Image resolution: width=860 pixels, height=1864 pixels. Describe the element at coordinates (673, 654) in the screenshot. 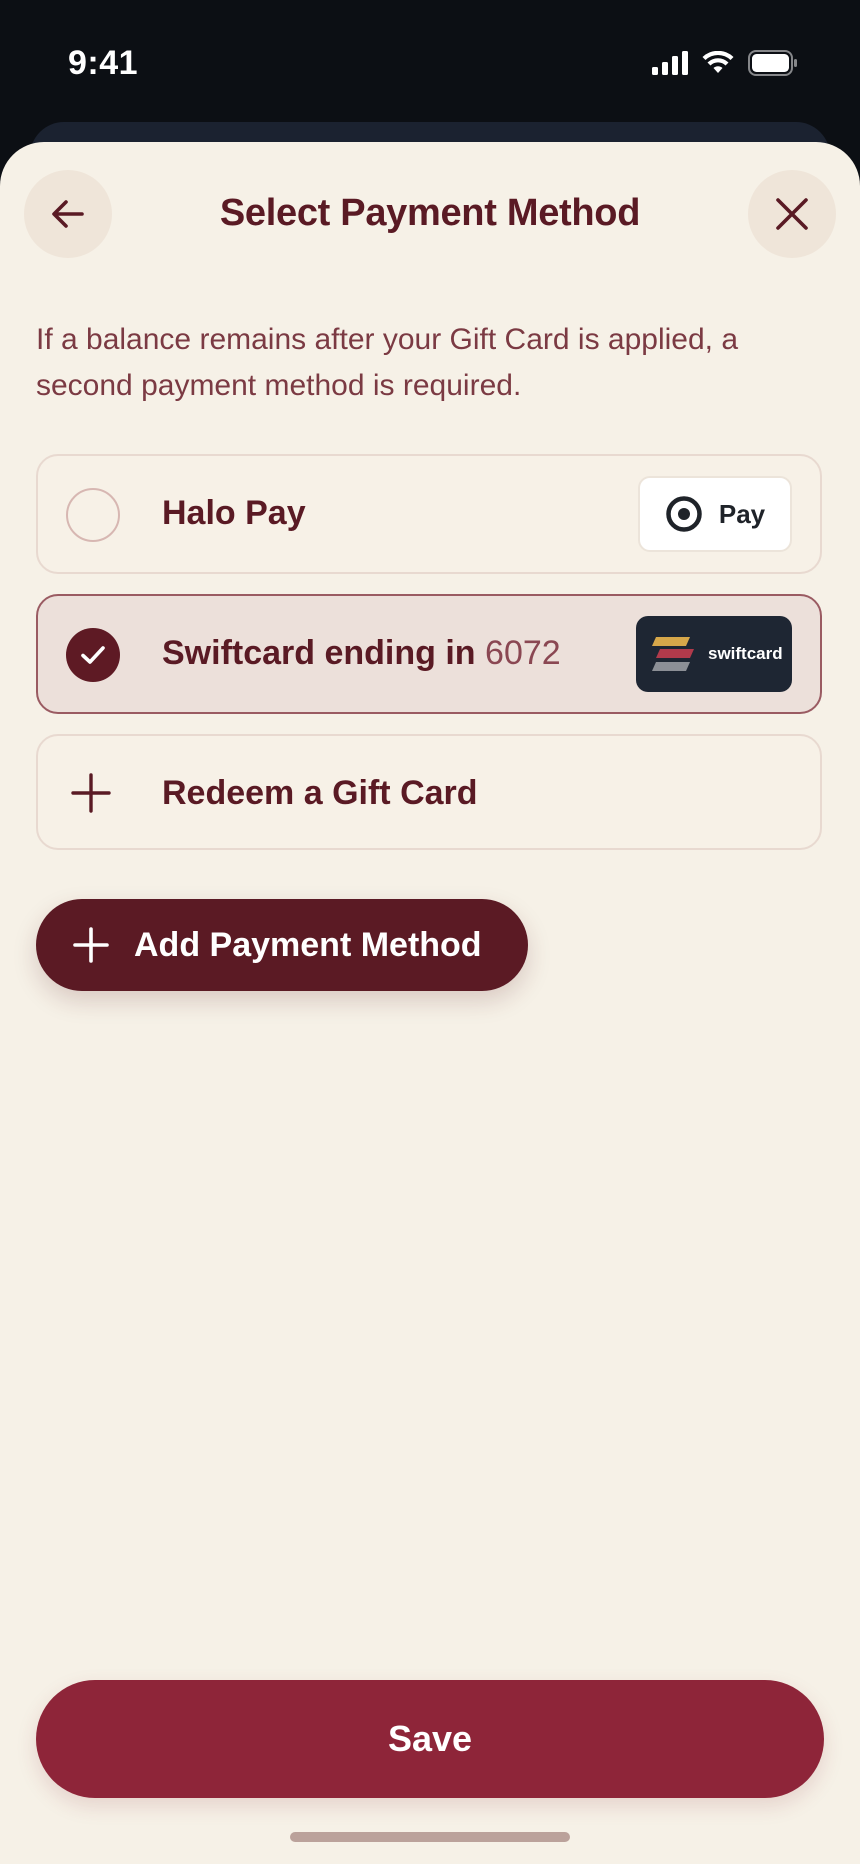

I see `swiftcard-stripes-icon` at that location.